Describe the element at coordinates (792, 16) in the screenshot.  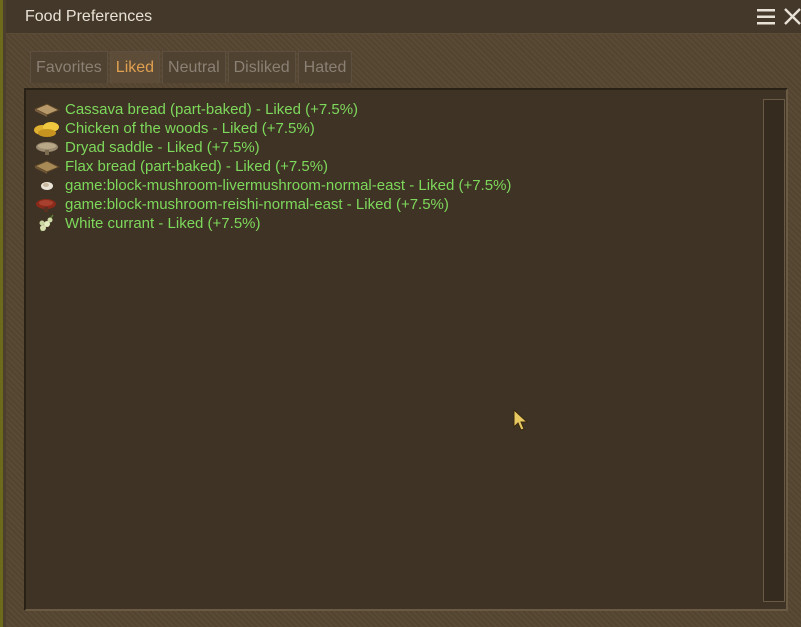
I see `close-icon` at that location.